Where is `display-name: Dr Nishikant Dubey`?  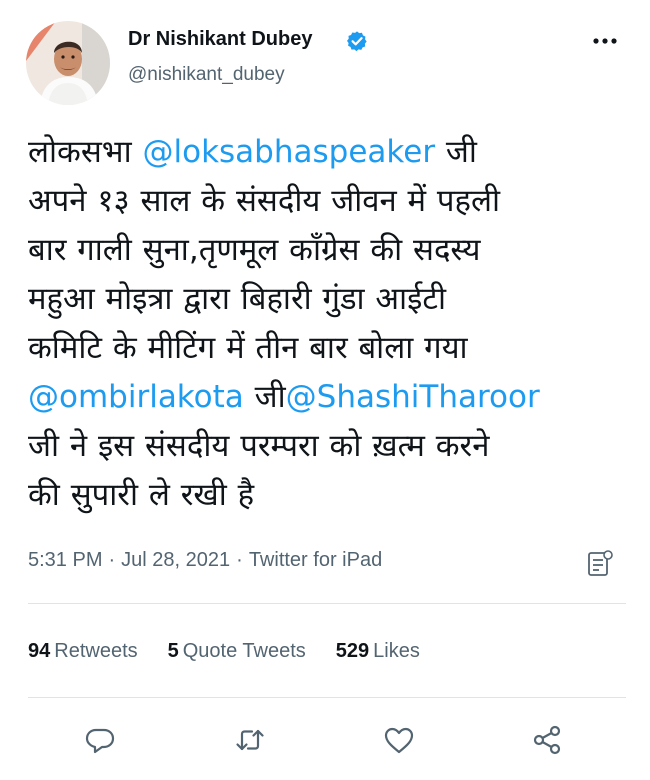
display-name: Dr Nishikant Dubey is located at coordinates (220, 39).